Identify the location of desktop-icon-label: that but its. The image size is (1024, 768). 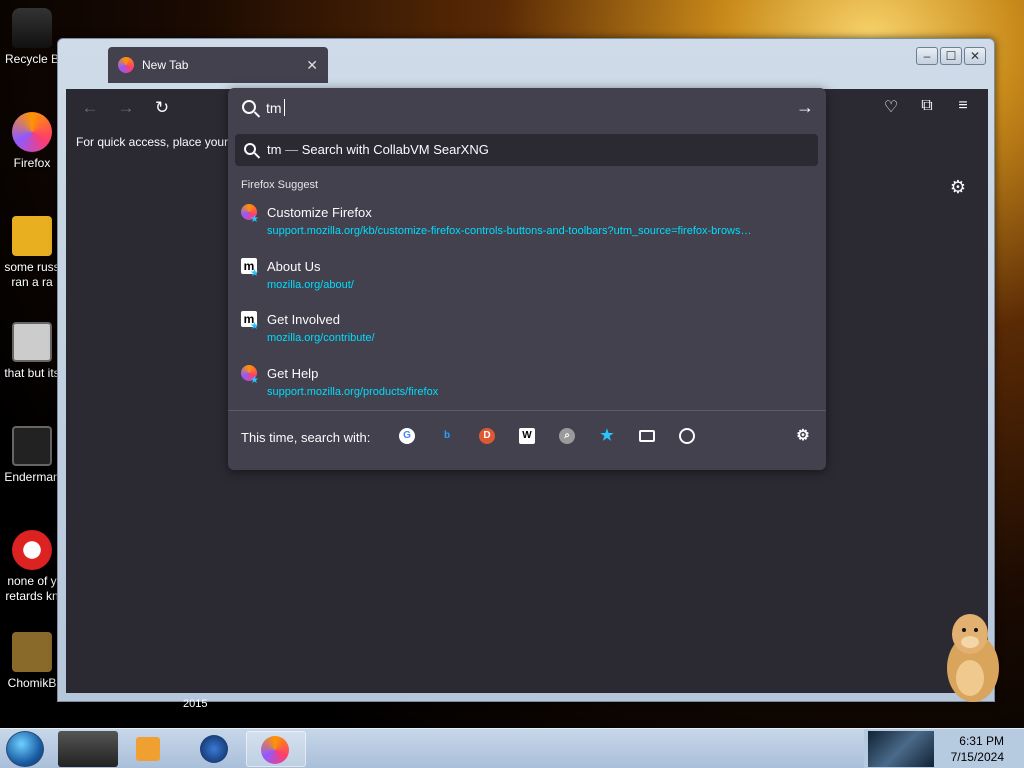
(32, 373).